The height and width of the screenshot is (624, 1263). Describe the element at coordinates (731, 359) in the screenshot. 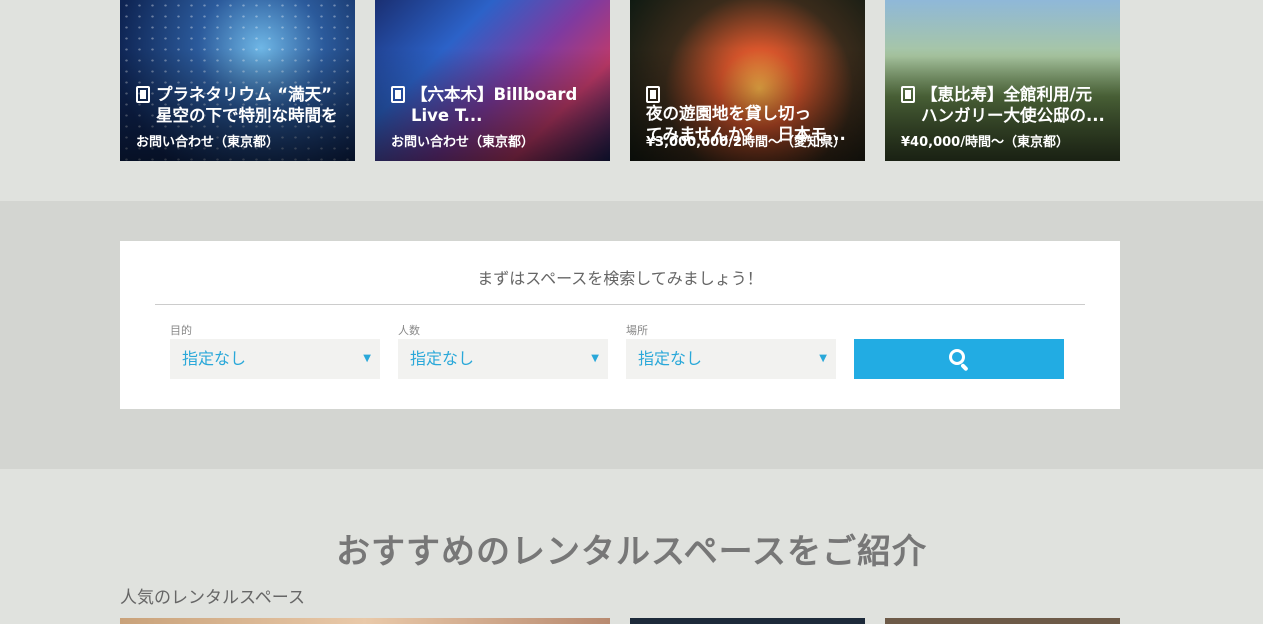

I see `location-select: 指定なし ▼` at that location.